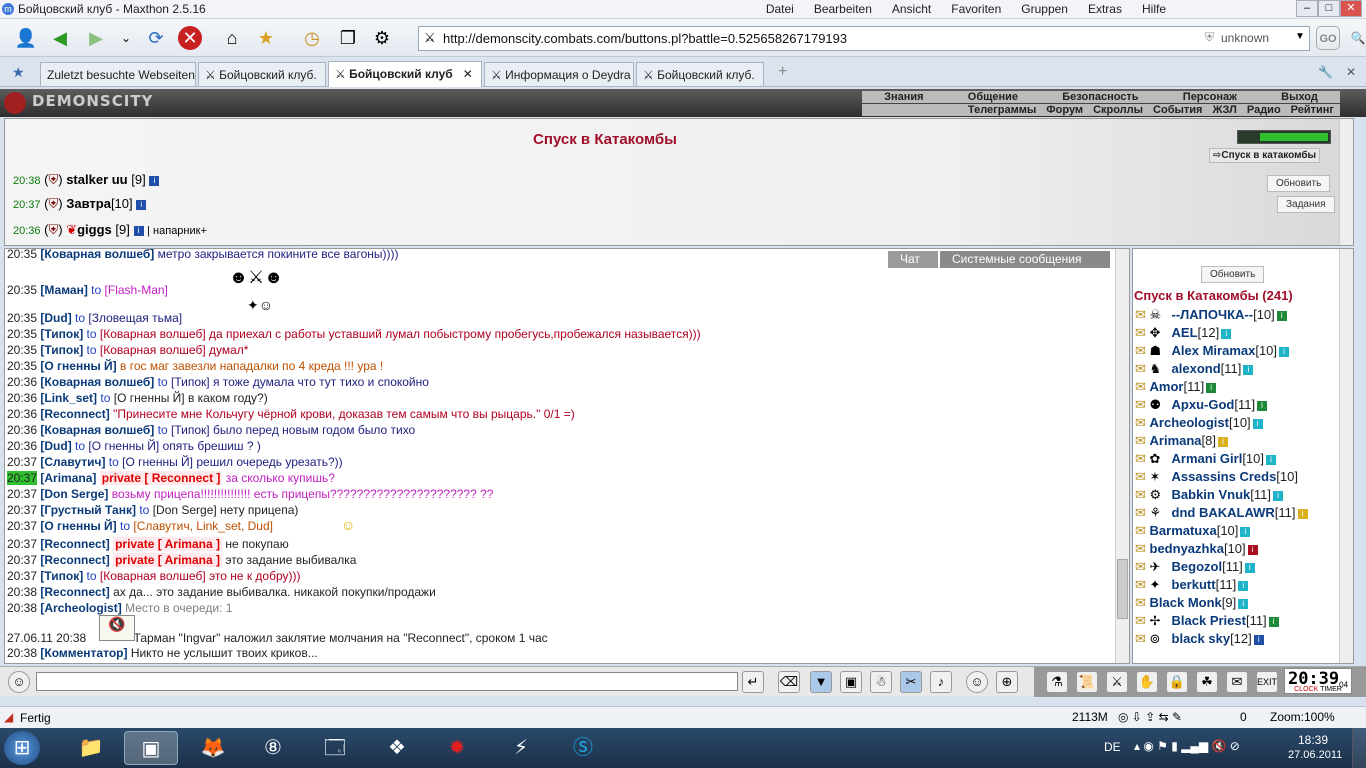 Image resolution: width=1366 pixels, height=768 pixels. I want to click on players-toggle-button: ☃, so click(881, 682).